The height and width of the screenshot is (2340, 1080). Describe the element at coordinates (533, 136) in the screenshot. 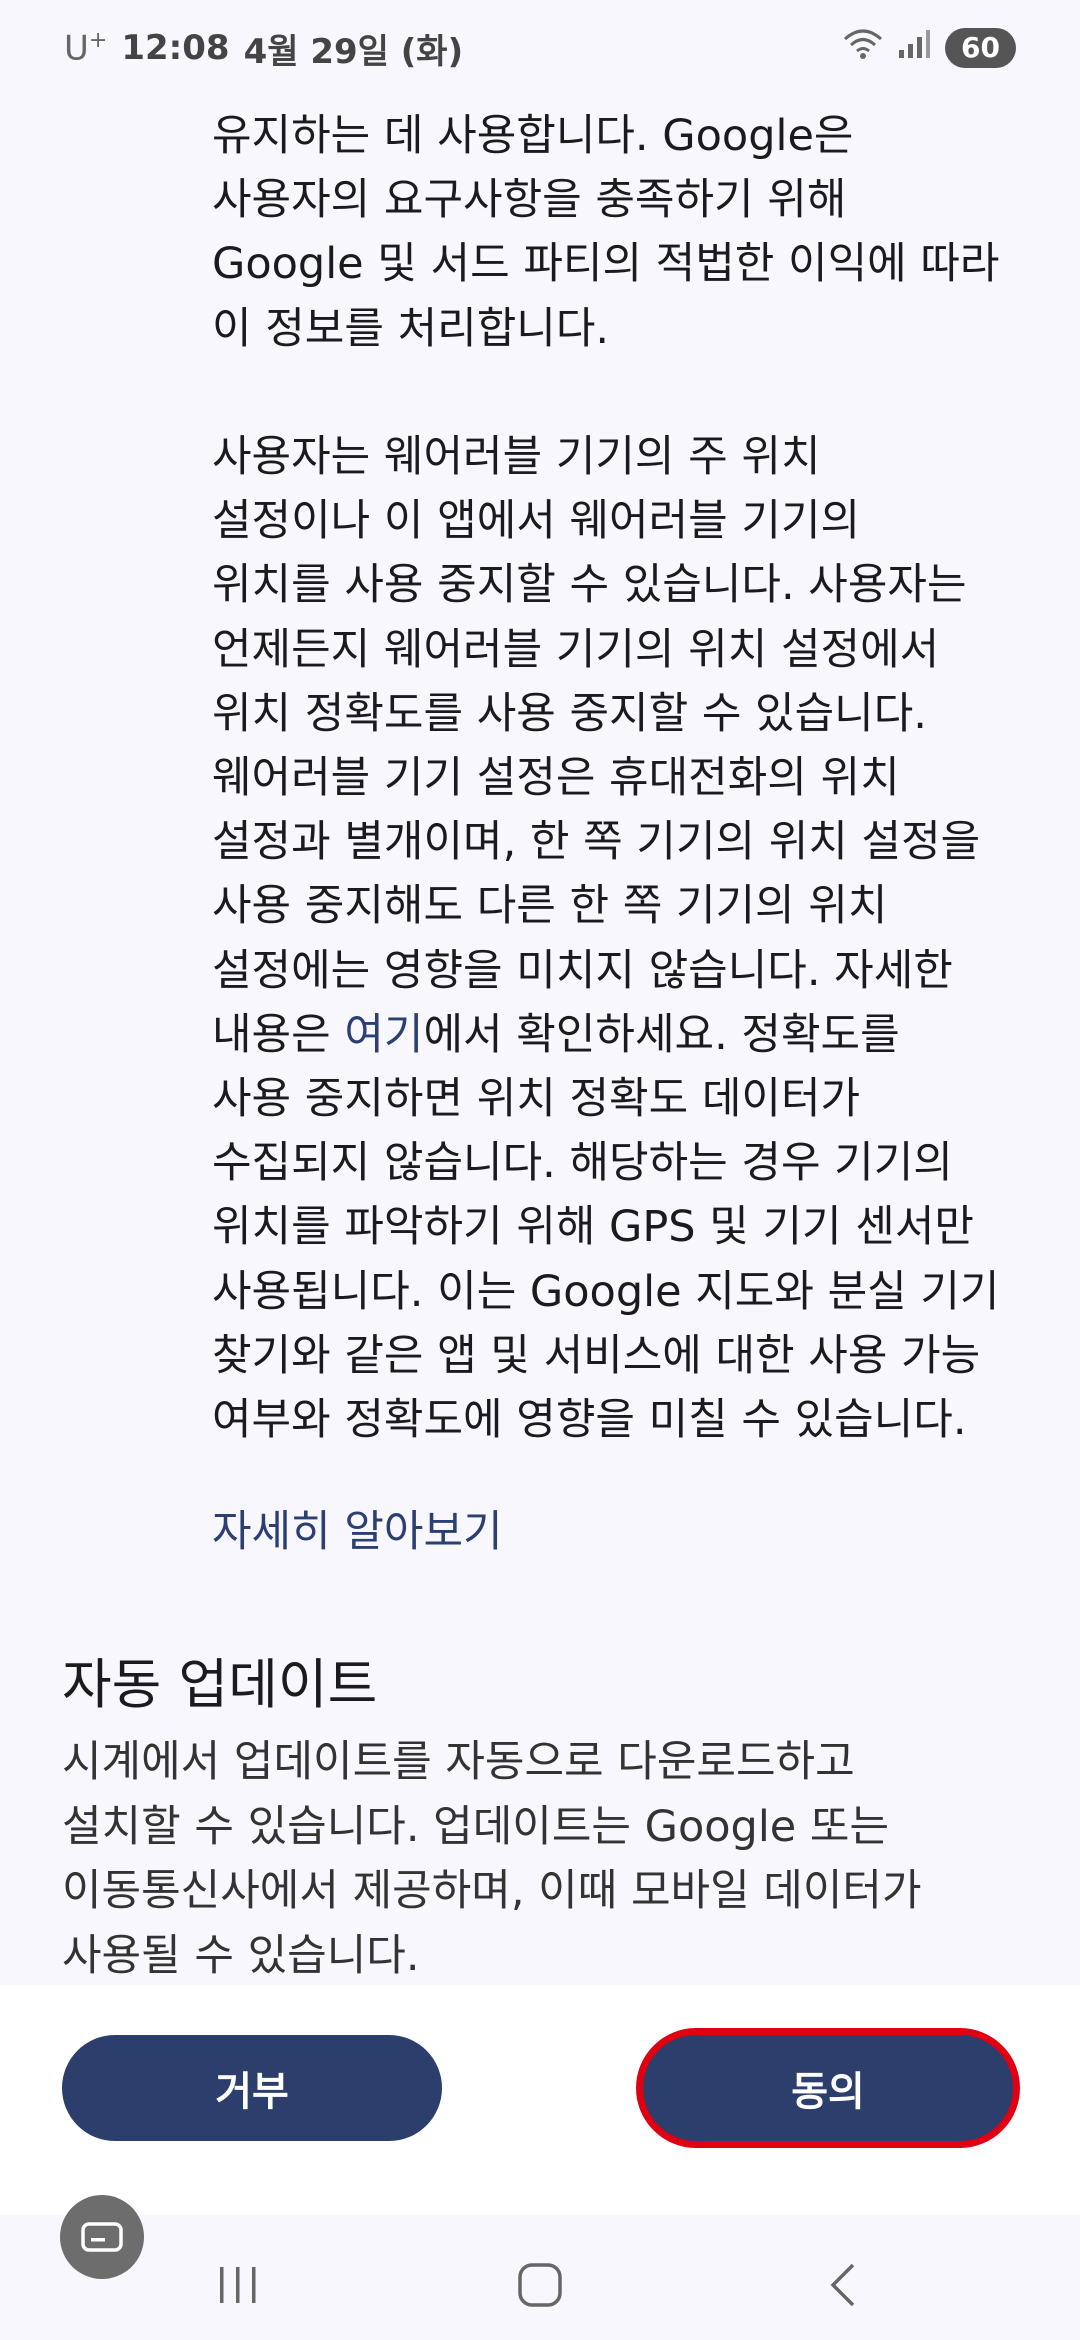

I see `text-line: 유지하는 데 사용합니다. Google은` at that location.